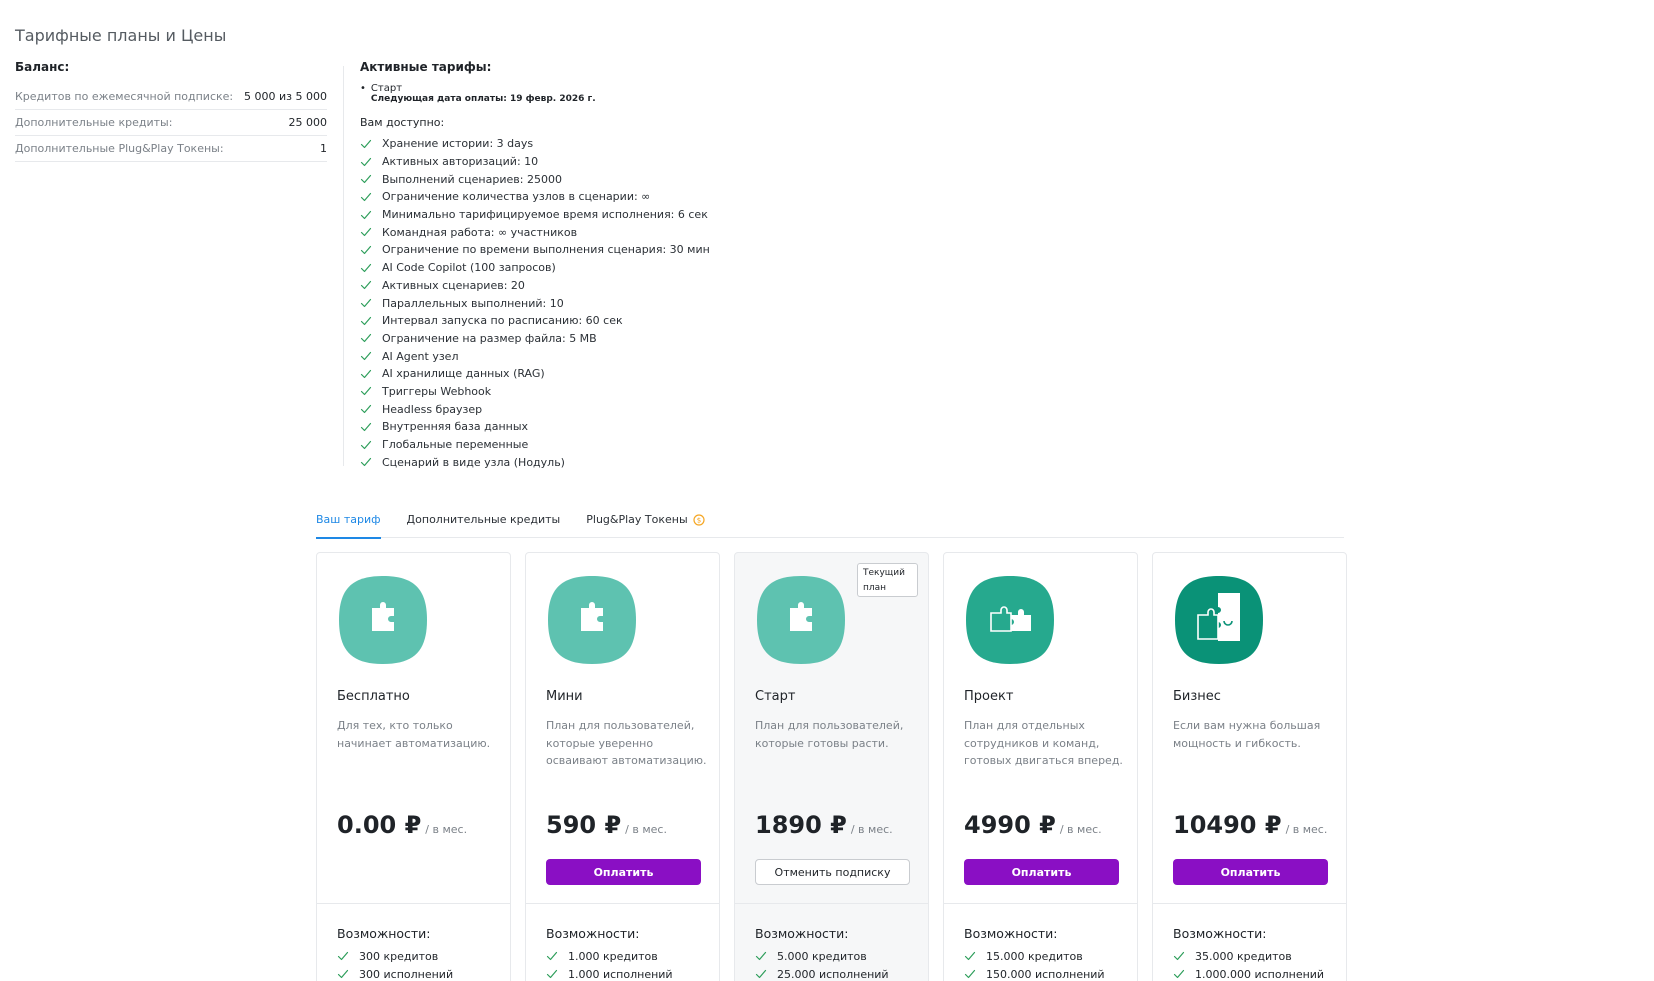  Describe the element at coordinates (887, 580) in the screenshot. I see `current-plan-badge: Текущий план` at that location.